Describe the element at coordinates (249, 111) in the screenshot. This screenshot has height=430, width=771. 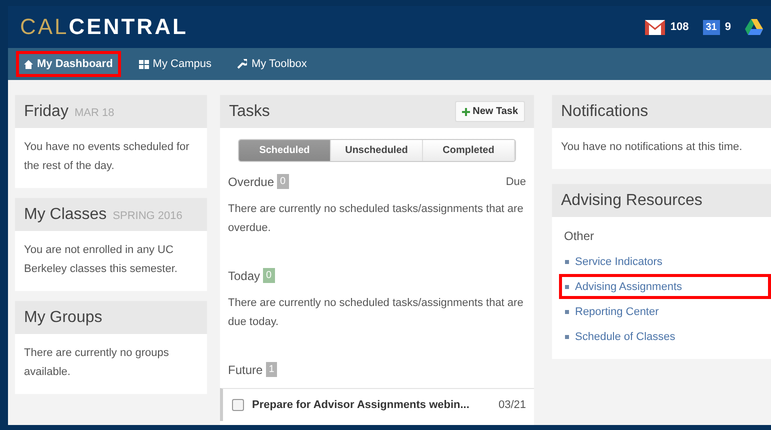
I see `card-title: Tasks` at that location.